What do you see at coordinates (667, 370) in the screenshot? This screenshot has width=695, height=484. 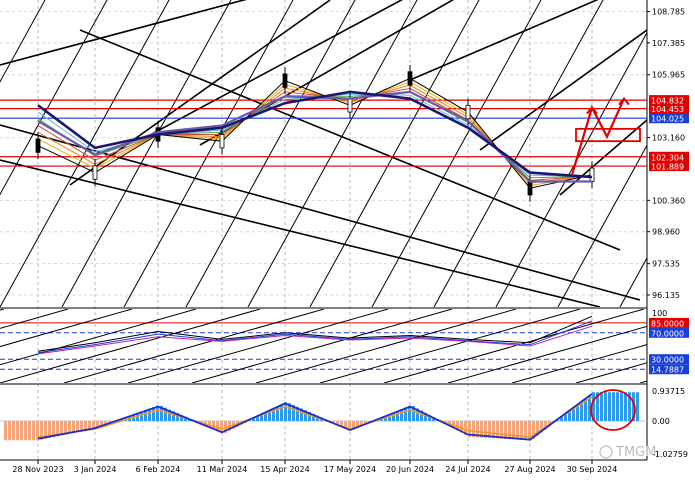 I see `osc-level-tag-label: 14.7887` at bounding box center [667, 370].